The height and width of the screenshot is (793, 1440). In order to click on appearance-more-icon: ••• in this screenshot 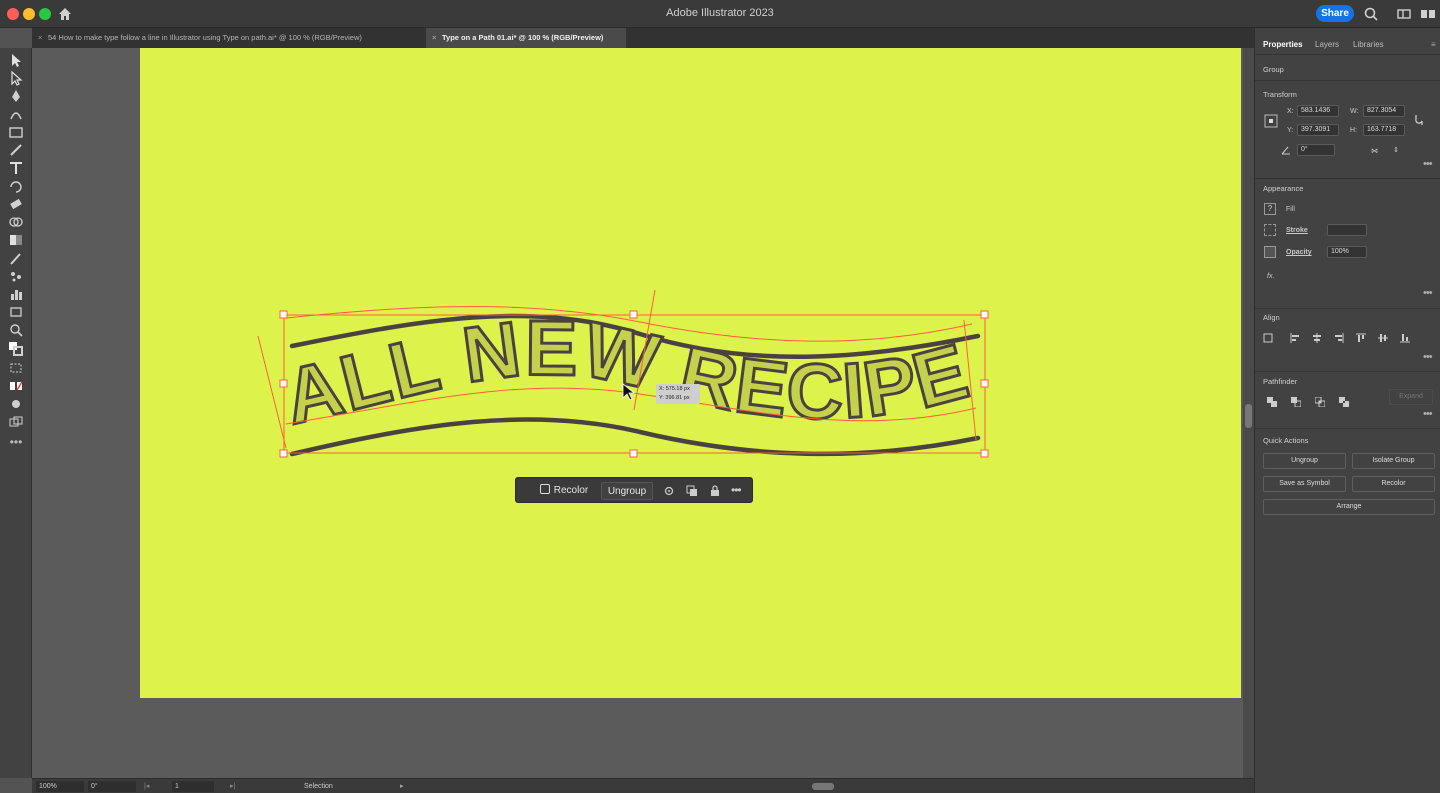, I will do `click(1428, 293)`.